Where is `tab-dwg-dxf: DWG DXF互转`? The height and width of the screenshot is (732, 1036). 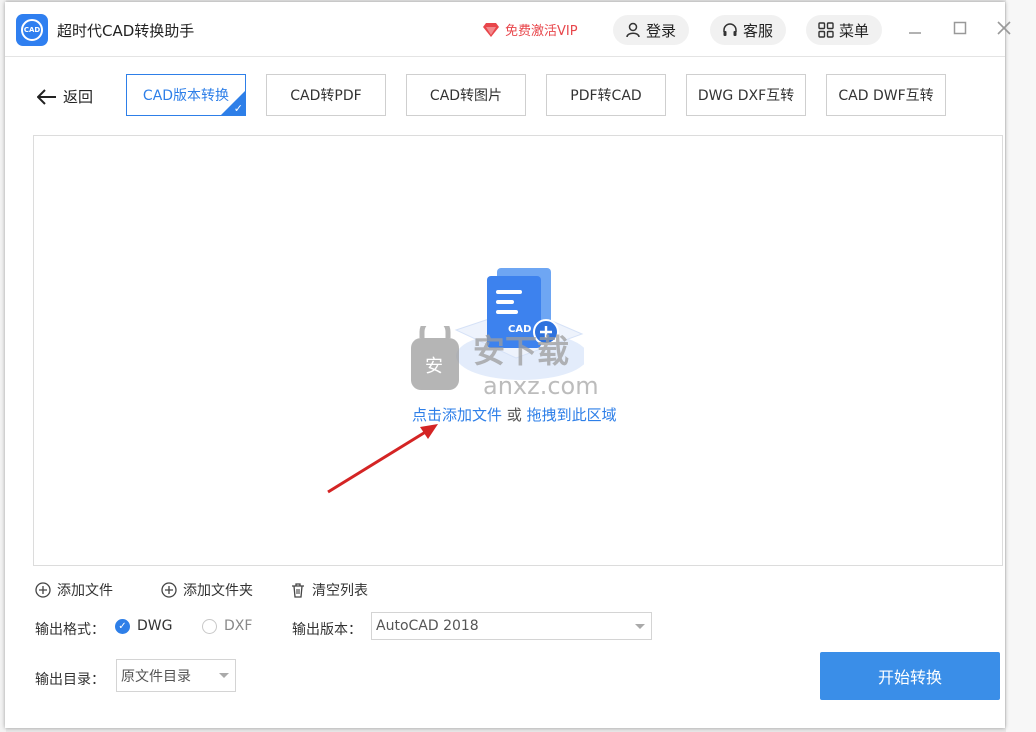
tab-dwg-dxf: DWG DXF互转 is located at coordinates (746, 95).